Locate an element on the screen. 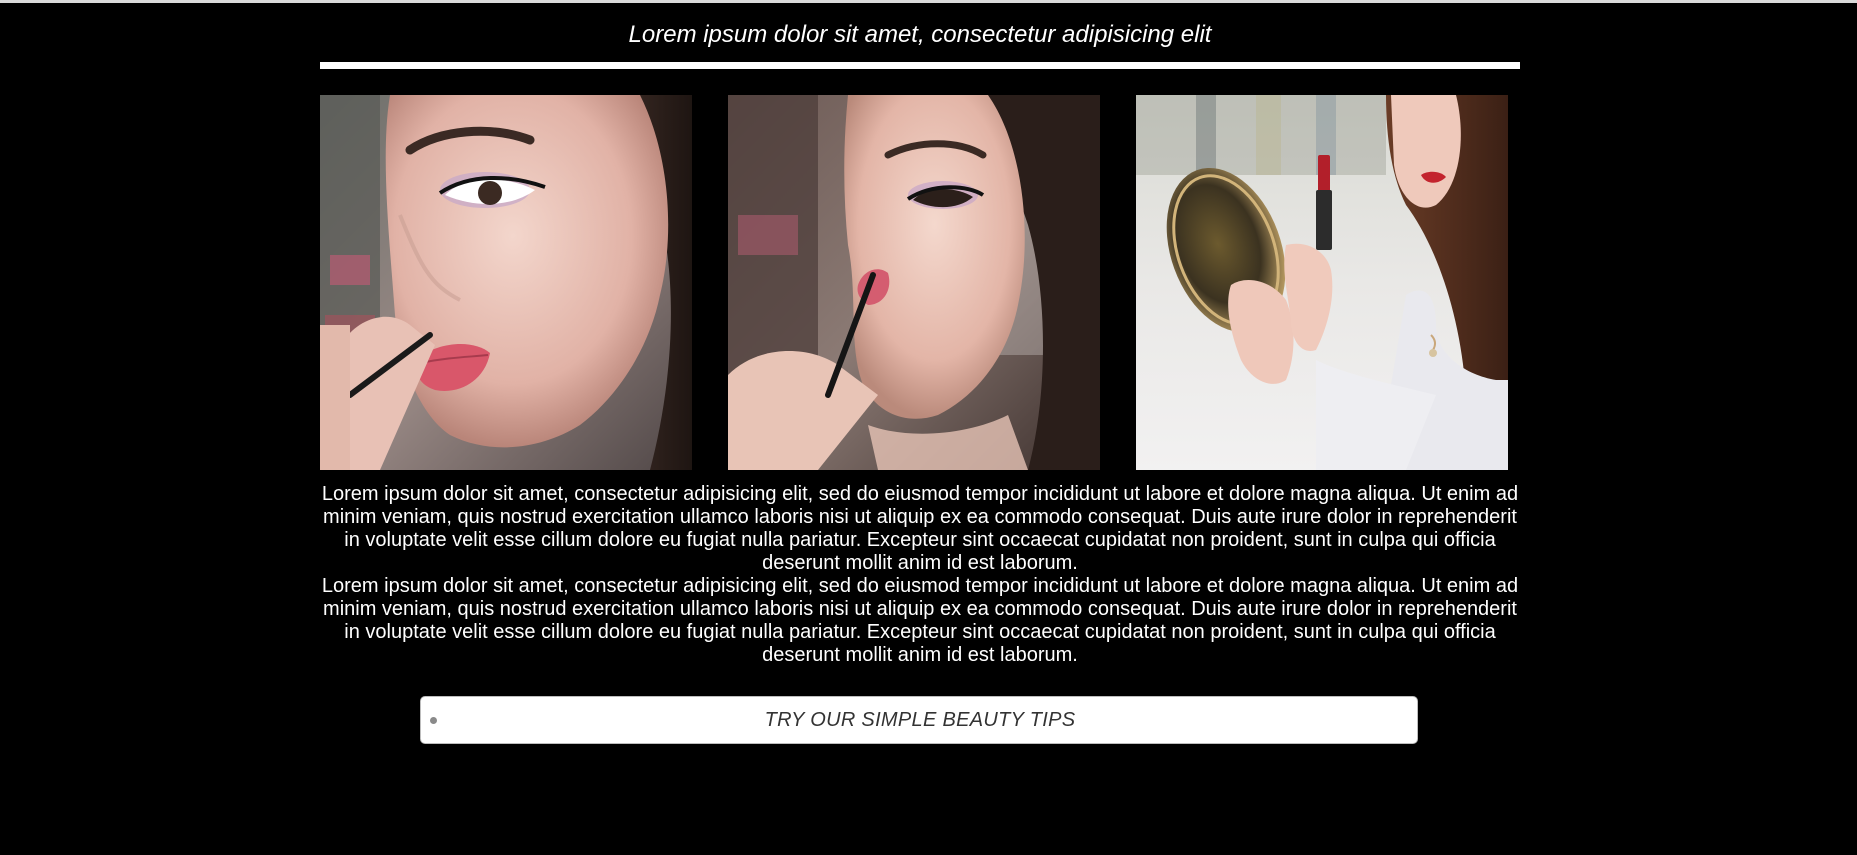  lipstick-compact-mirror-image is located at coordinates (1322, 282).